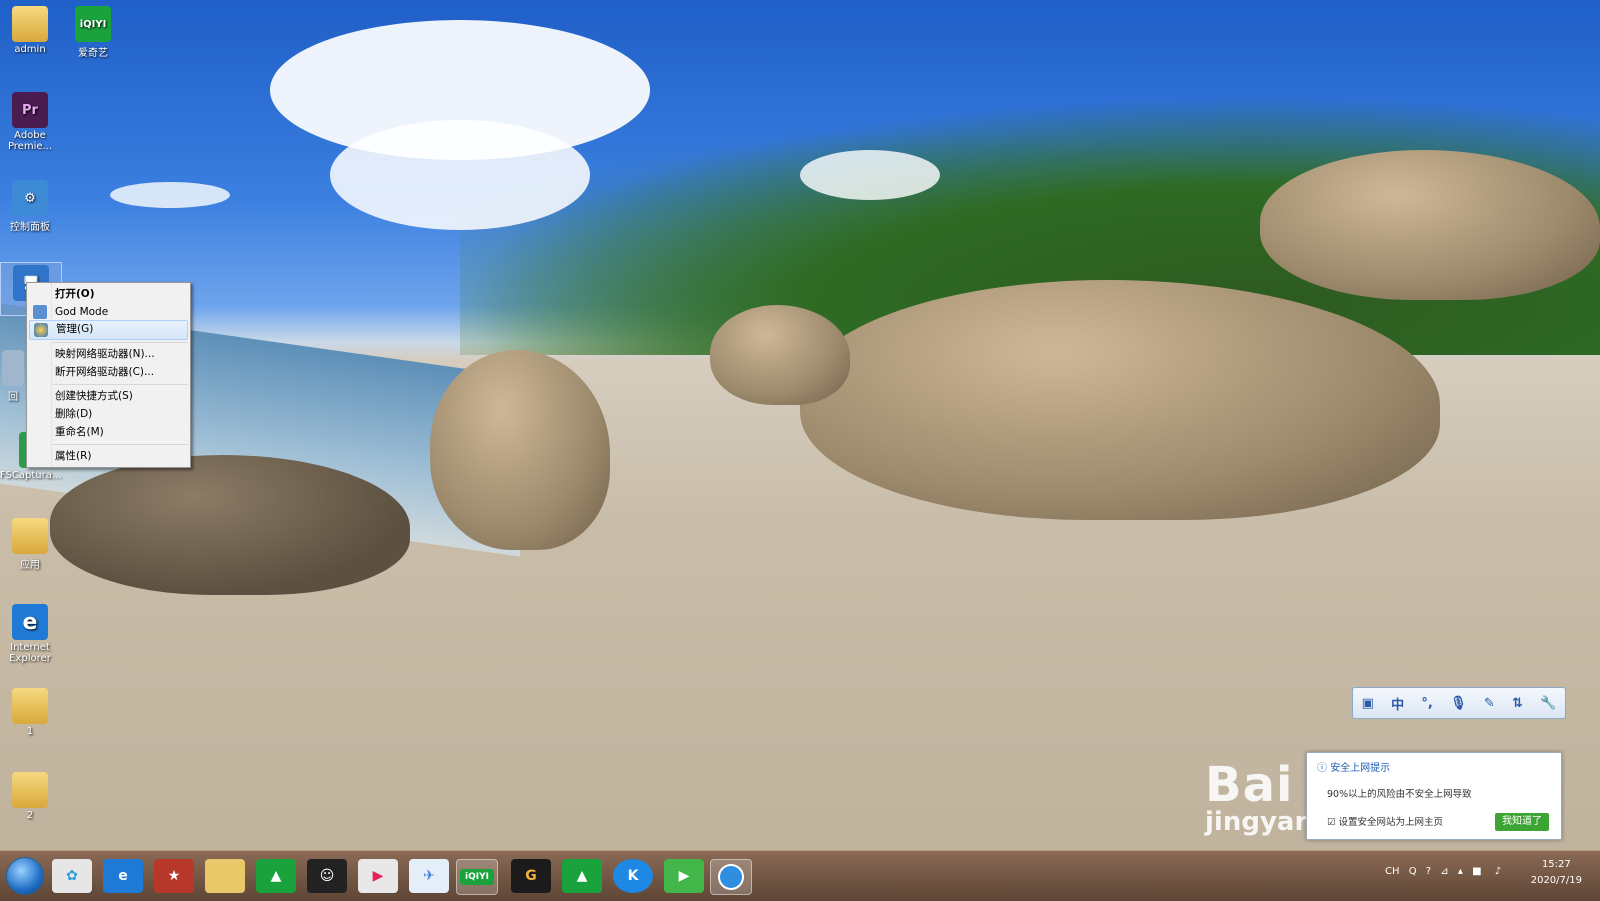  I want to click on desktop-icon-apps: 应用, so click(30, 544).